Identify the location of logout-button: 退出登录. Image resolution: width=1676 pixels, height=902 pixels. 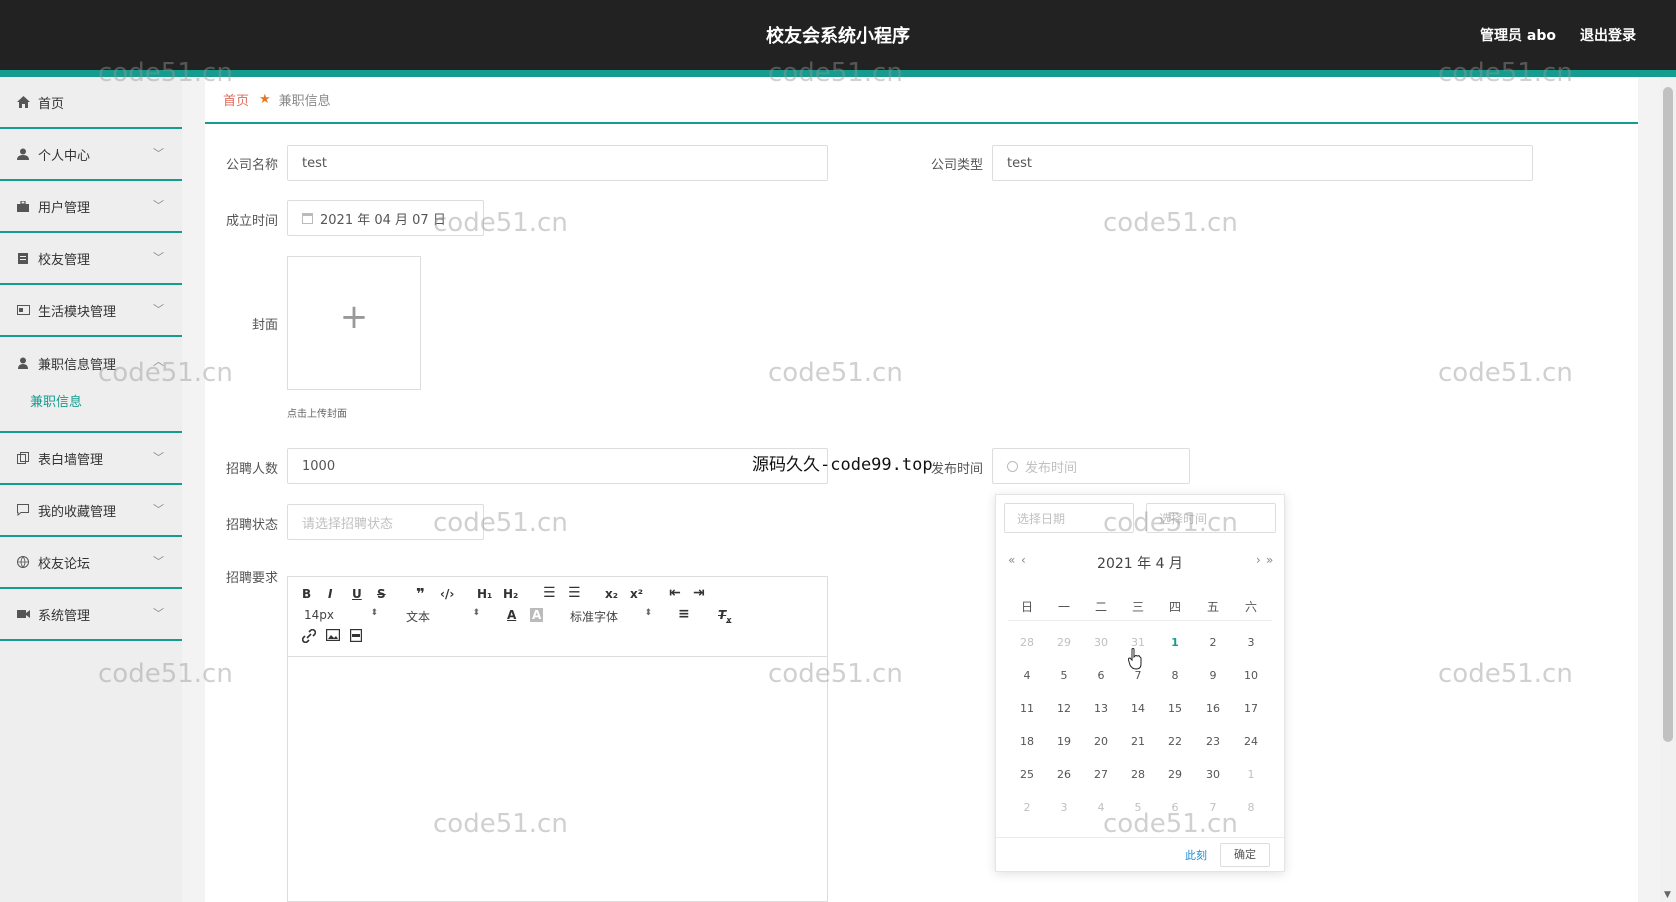
(1608, 35).